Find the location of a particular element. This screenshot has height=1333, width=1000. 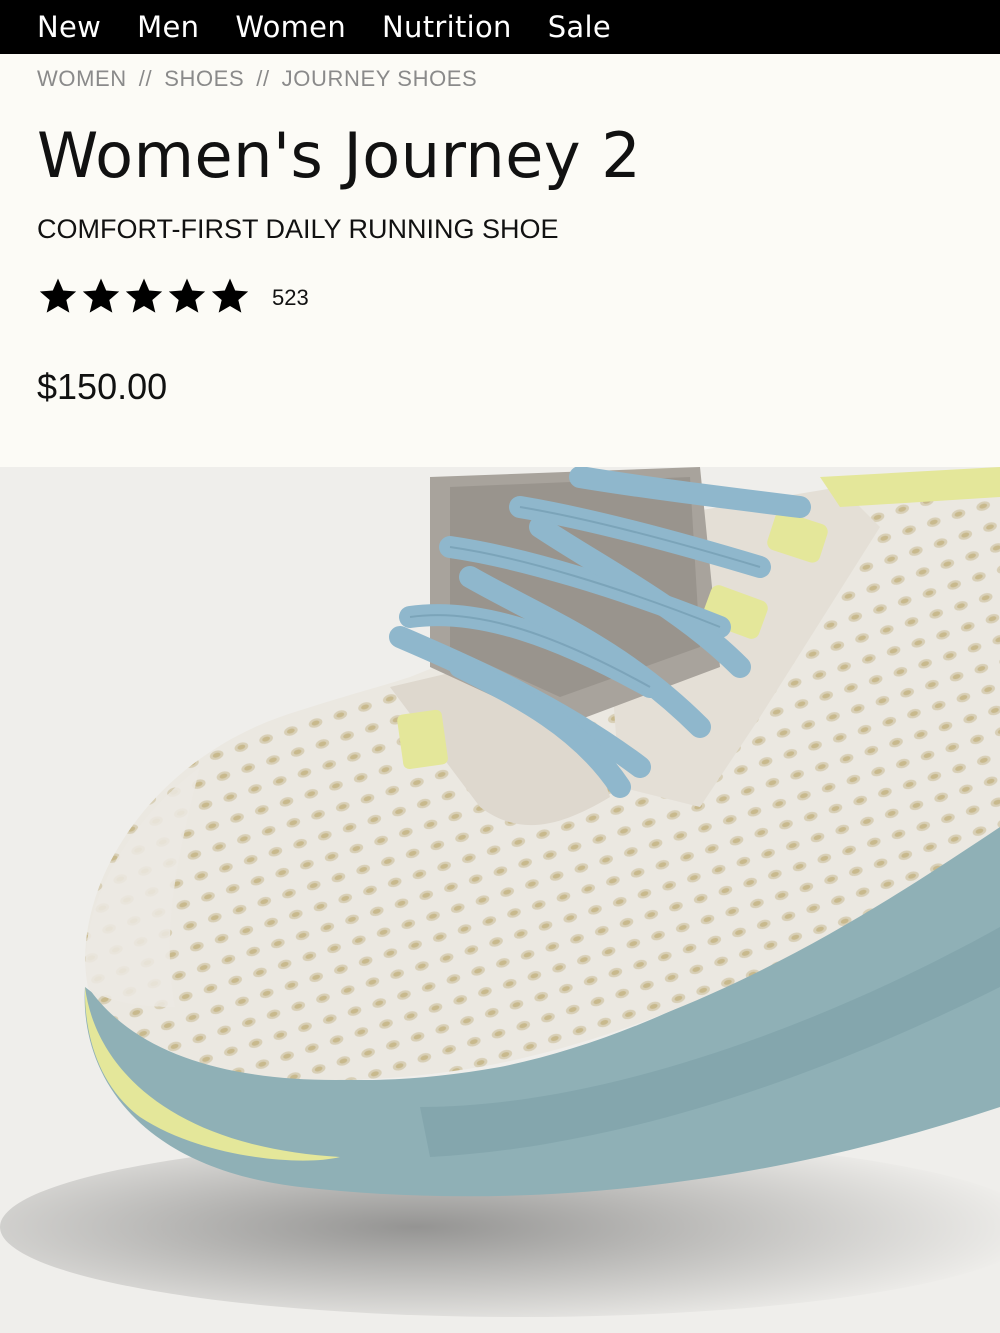

nav-item-men: Men is located at coordinates (168, 27).